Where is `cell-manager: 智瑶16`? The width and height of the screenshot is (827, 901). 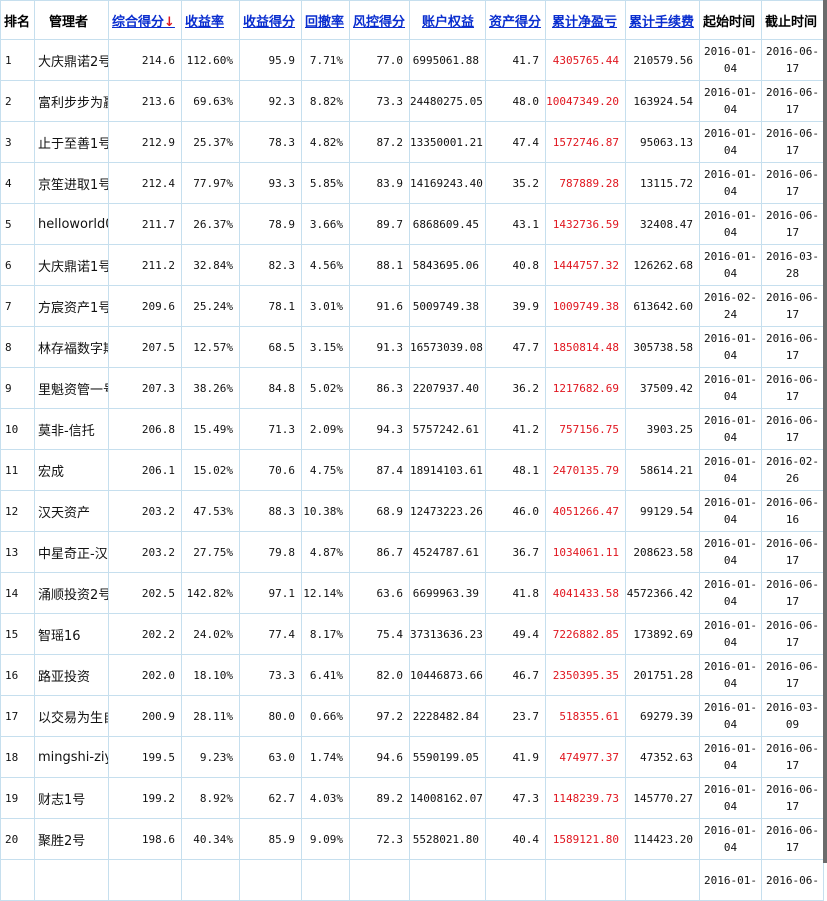
cell-manager: 智瑶16 is located at coordinates (71, 634).